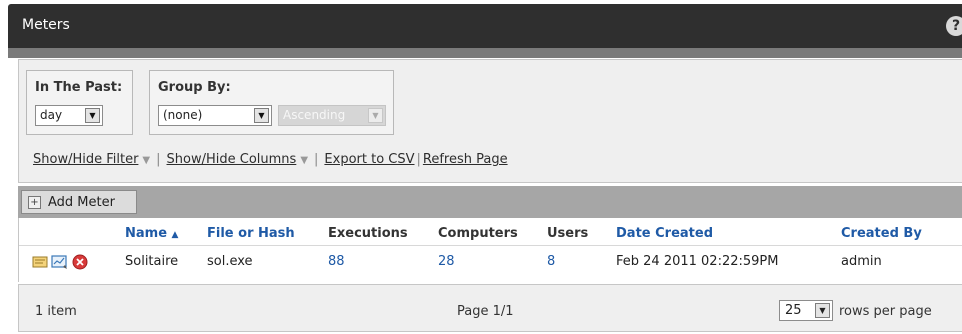 Image resolution: width=962 pixels, height=334 pixels. Describe the element at coordinates (152, 261) in the screenshot. I see `cell-name: Solitaire` at that location.